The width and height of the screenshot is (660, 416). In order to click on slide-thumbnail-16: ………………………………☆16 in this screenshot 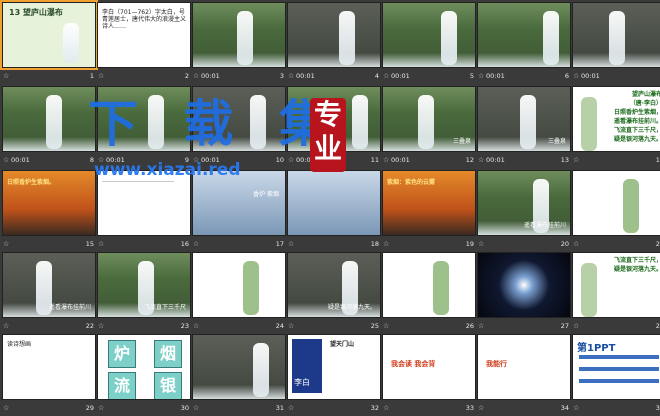, I will do `click(144, 211)`.